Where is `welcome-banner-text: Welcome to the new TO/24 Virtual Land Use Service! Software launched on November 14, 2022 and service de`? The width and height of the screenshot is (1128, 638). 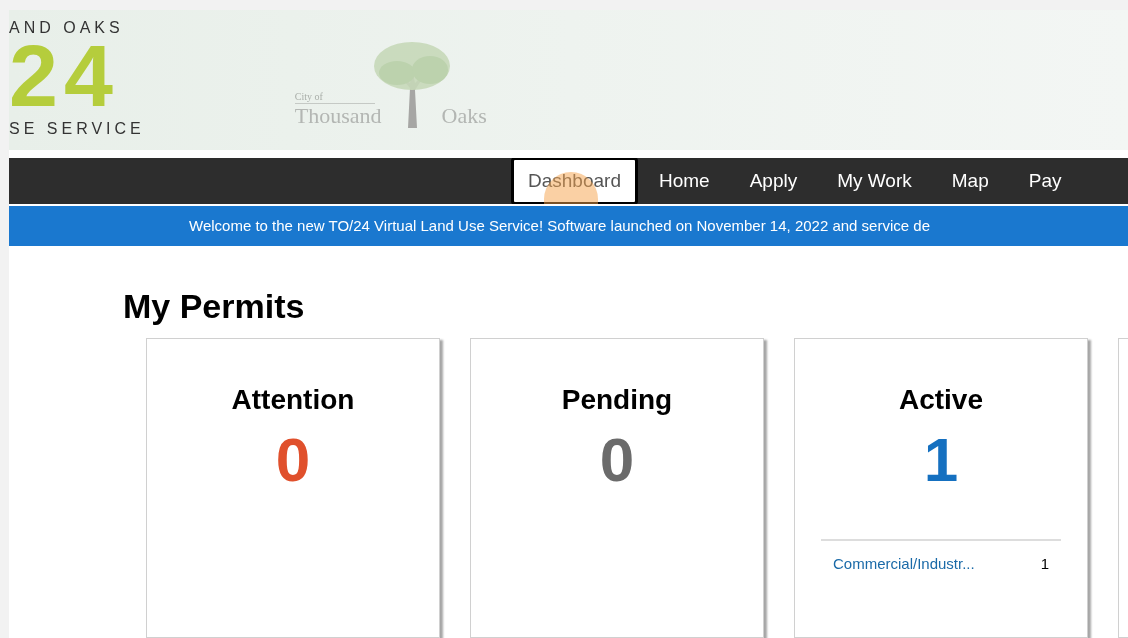
welcome-banner-text: Welcome to the new TO/24 Virtual Land Use Service! Software launched on November 14, 2022 and service de is located at coordinates (559, 225).